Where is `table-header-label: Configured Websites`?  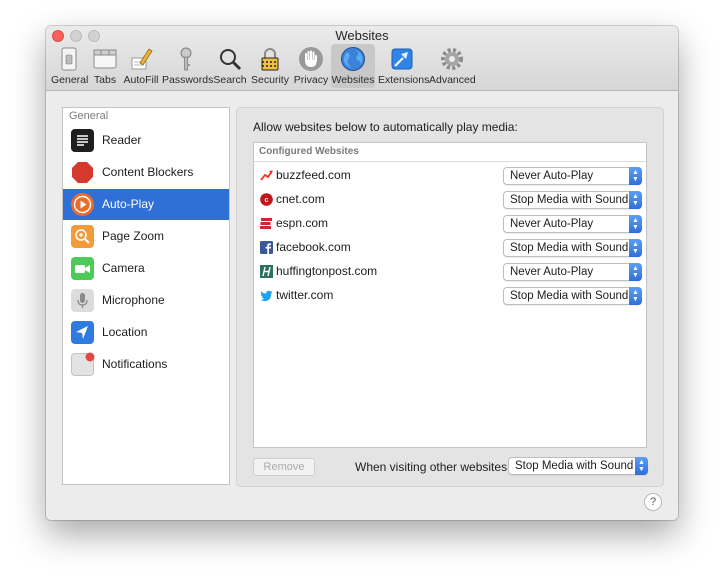 table-header-label: Configured Websites is located at coordinates (309, 151).